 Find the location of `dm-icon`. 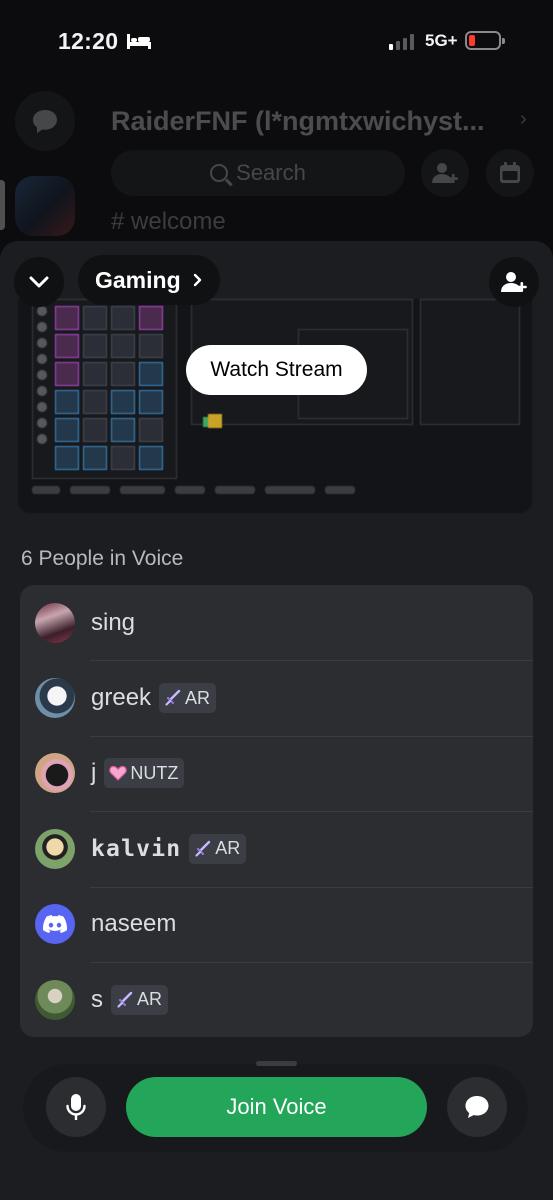

dm-icon is located at coordinates (45, 121).